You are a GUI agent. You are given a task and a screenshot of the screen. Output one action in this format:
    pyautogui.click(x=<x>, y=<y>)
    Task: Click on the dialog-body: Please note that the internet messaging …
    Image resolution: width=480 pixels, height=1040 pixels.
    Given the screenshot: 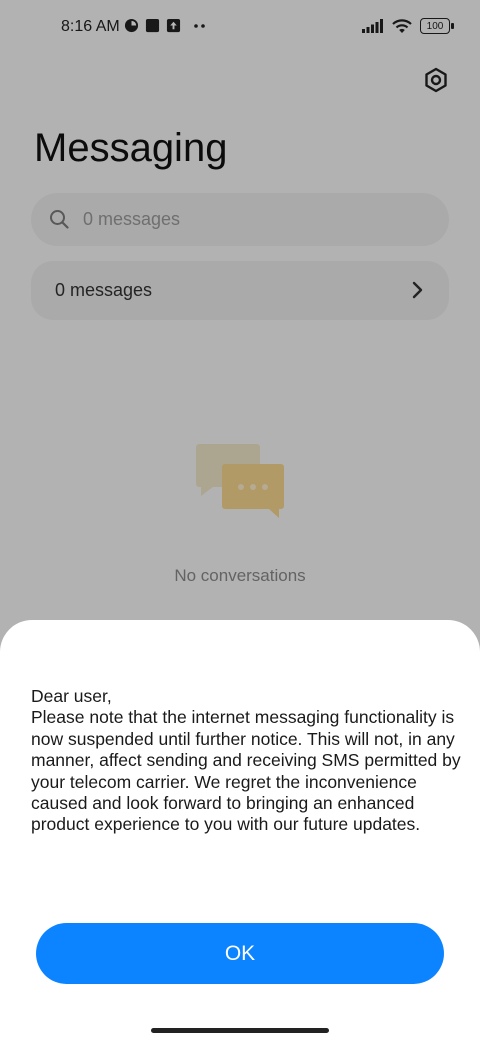 What is the action you would take?
    pyautogui.click(x=246, y=771)
    